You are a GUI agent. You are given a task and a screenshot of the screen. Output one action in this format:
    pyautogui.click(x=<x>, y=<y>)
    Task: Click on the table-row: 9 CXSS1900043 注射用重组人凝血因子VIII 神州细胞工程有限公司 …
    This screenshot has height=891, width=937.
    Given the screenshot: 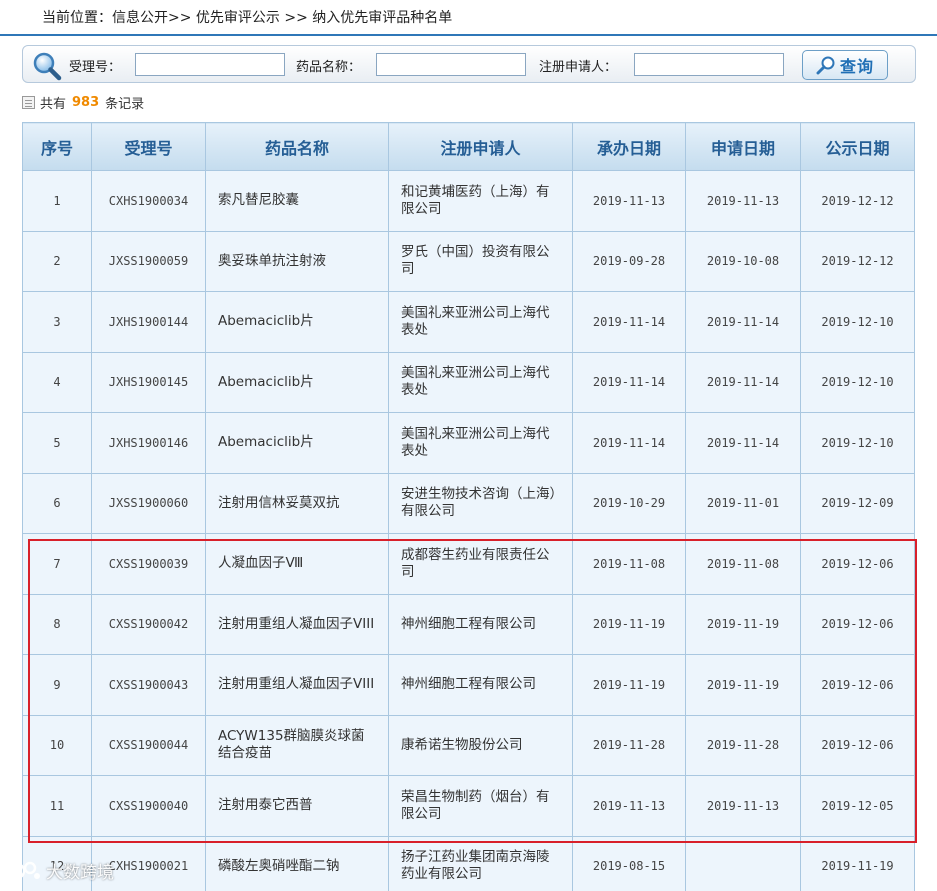 What is the action you would take?
    pyautogui.click(x=468, y=685)
    